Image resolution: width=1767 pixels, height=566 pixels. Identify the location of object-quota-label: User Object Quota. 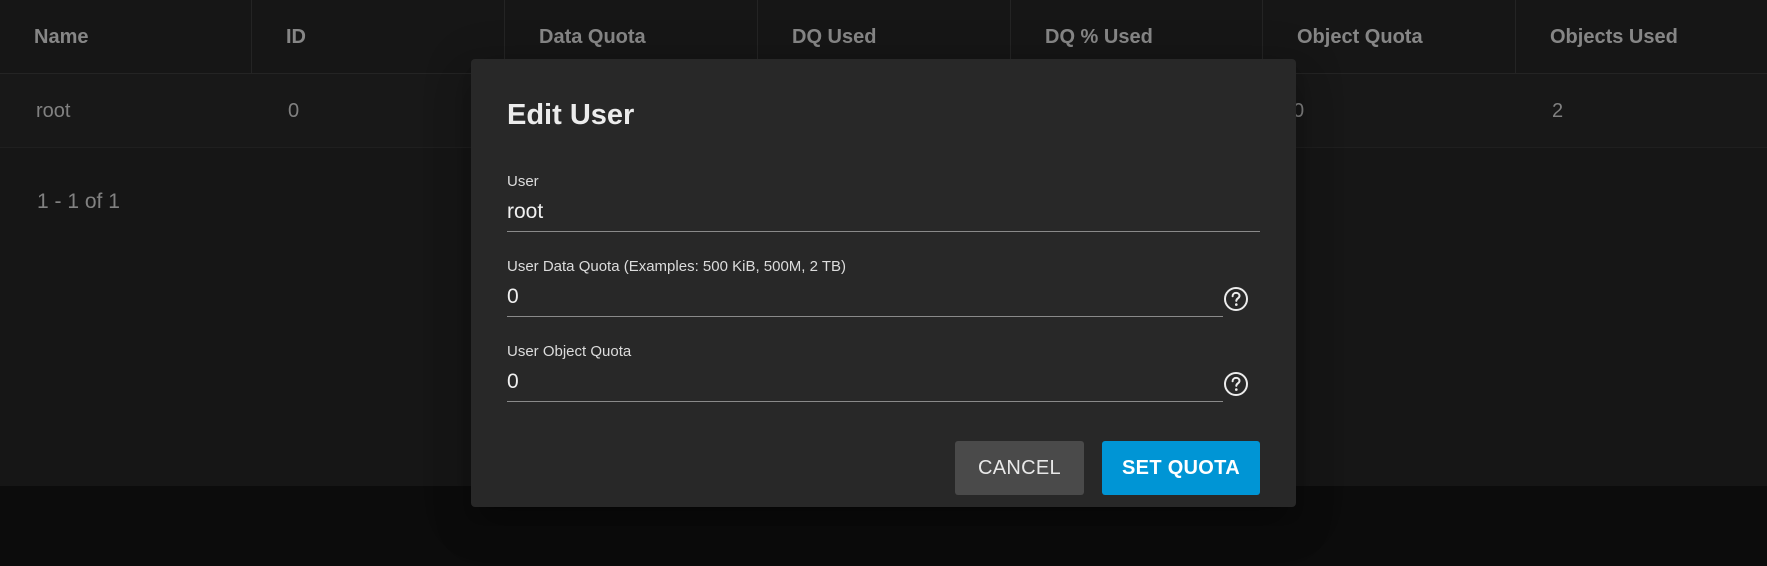
(569, 351).